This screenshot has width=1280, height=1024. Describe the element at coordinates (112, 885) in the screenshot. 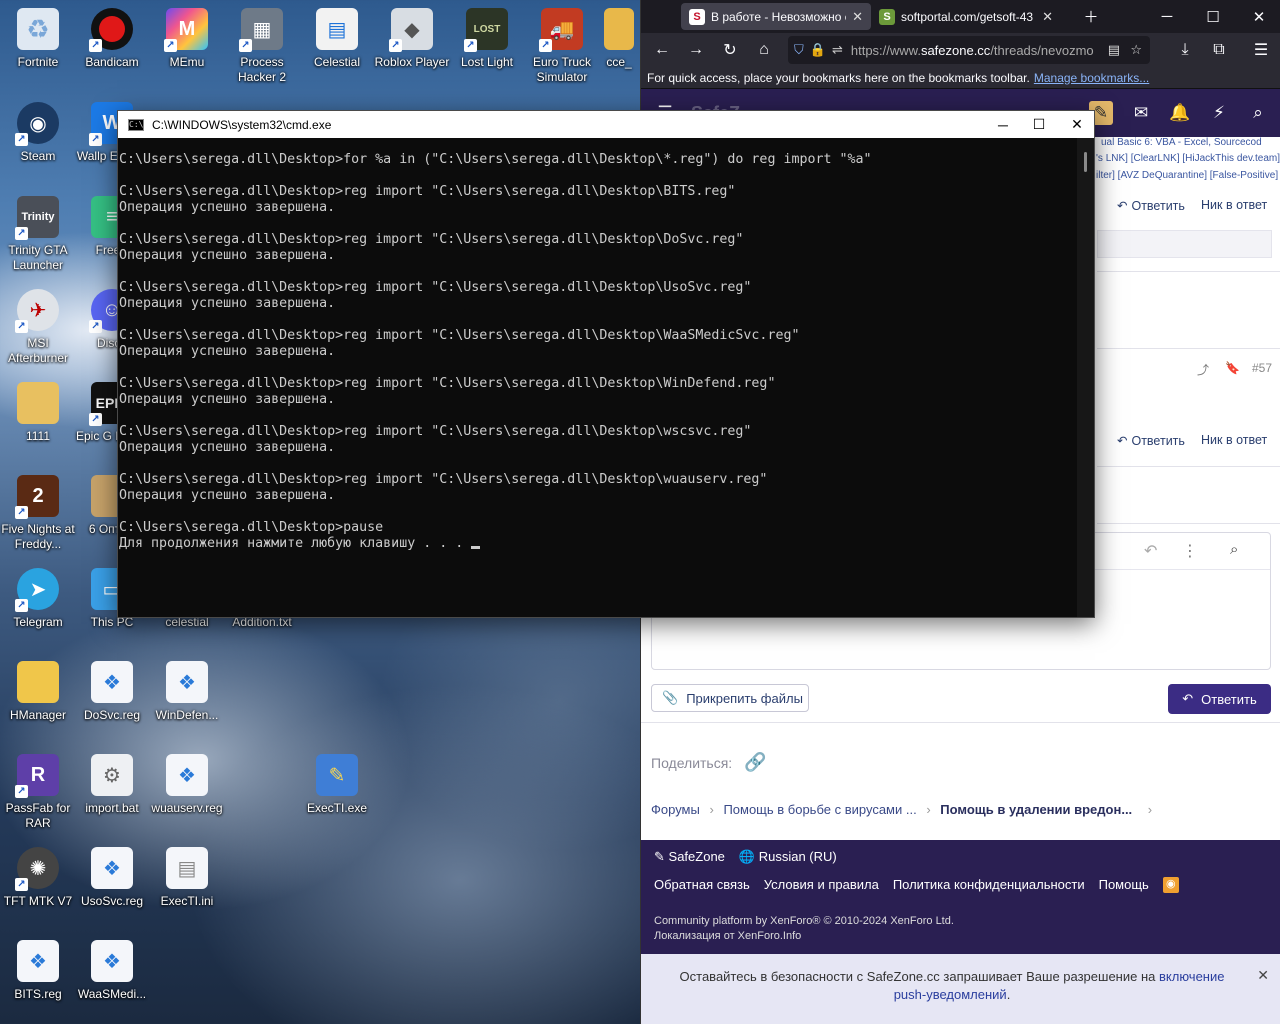

I see `desktop-icon-usosvc-reg: ❖ UsoSvc.reg` at that location.